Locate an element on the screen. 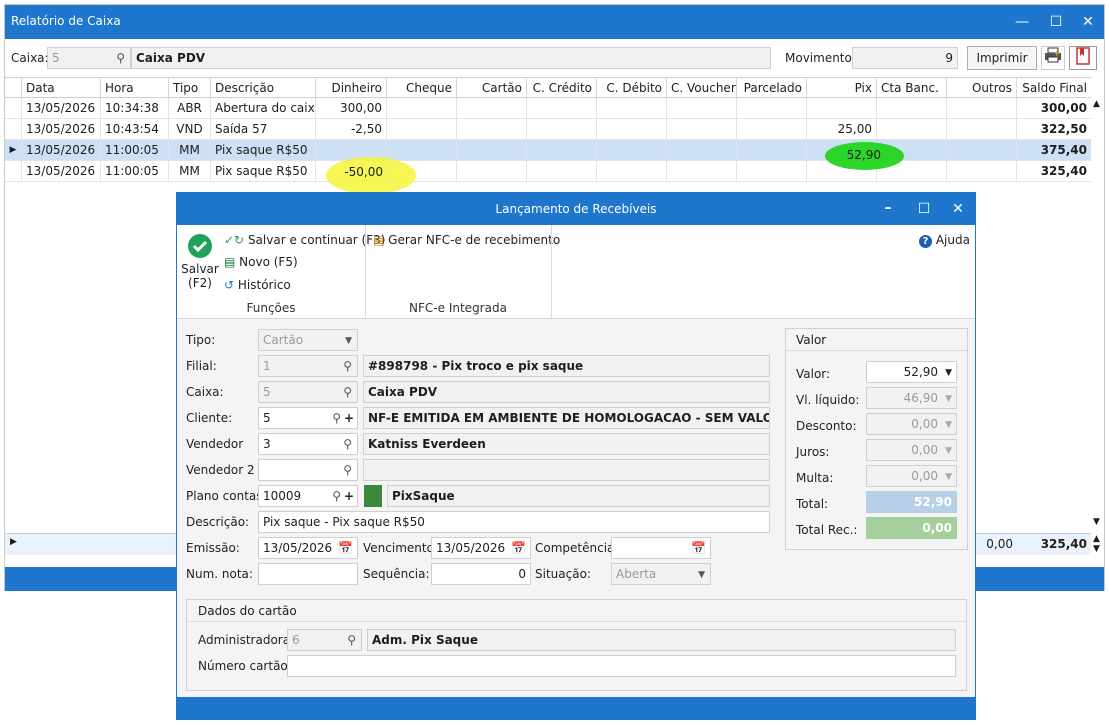 The image size is (1109, 725). cliente-label: Cliente: is located at coordinates (209, 418).